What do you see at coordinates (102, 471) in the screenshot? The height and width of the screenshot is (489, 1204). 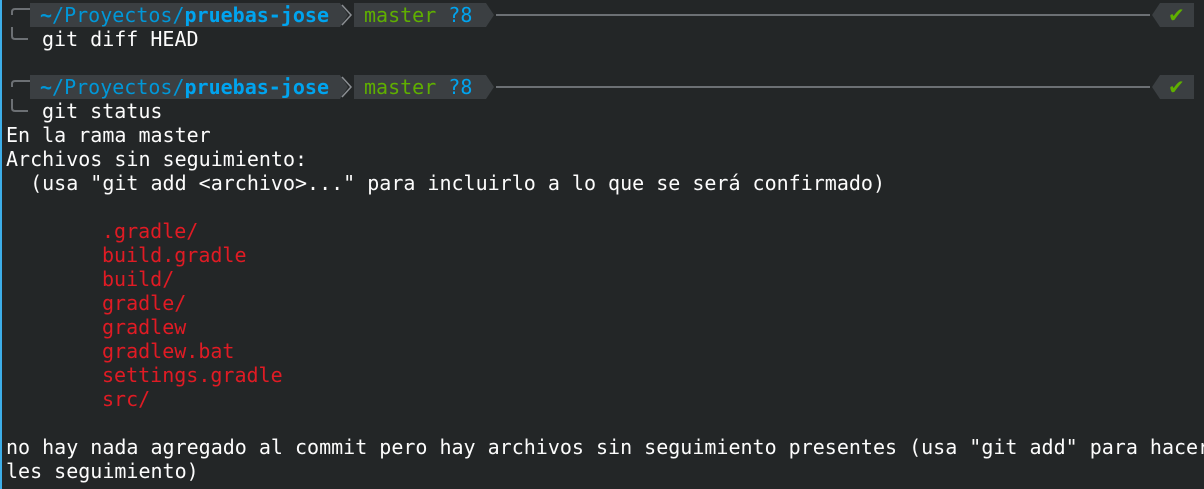 I see `output-summary-line-2: les seguimiento)` at bounding box center [102, 471].